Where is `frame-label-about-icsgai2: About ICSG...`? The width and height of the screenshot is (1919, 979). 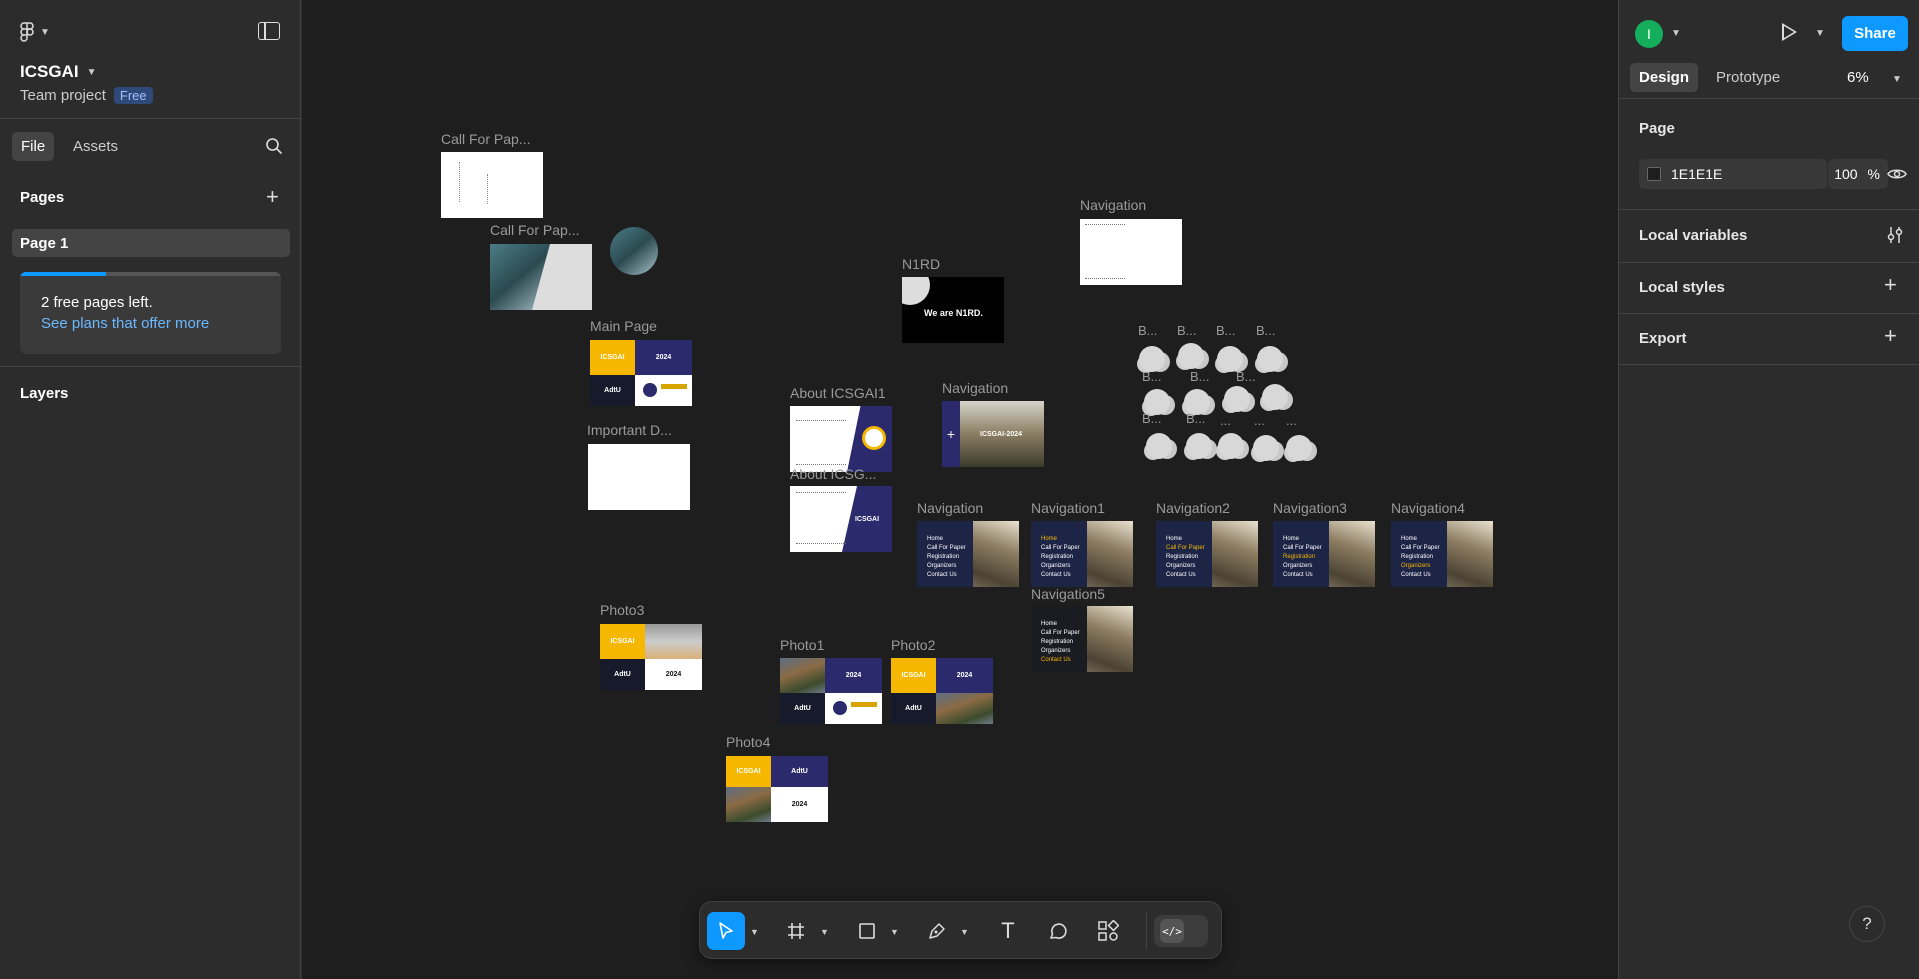 frame-label-about-icsgai2: About ICSG... is located at coordinates (833, 474).